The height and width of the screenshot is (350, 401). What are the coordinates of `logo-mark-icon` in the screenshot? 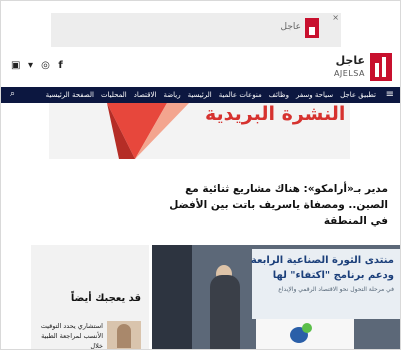 It's located at (381, 67).